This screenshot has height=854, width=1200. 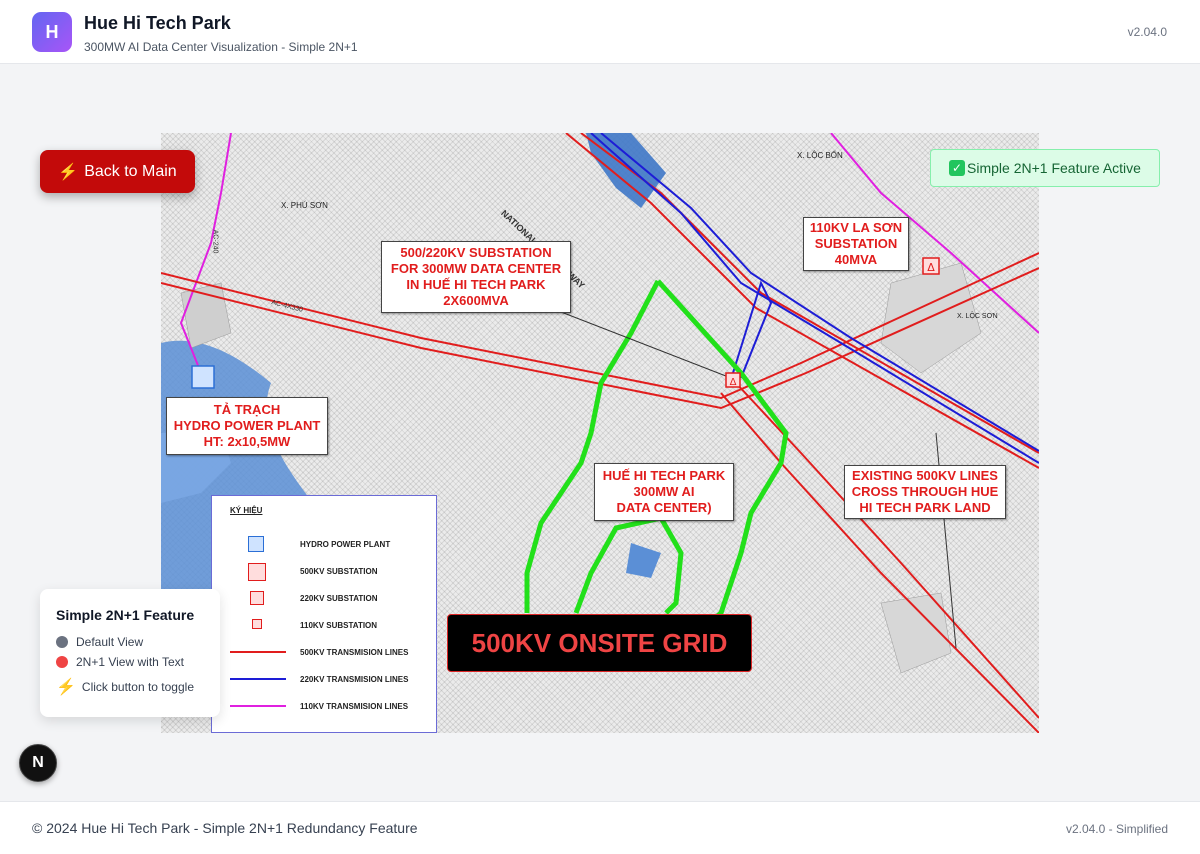 I want to click on legend-item: HYDRO POWER PLANT, so click(x=324, y=545).